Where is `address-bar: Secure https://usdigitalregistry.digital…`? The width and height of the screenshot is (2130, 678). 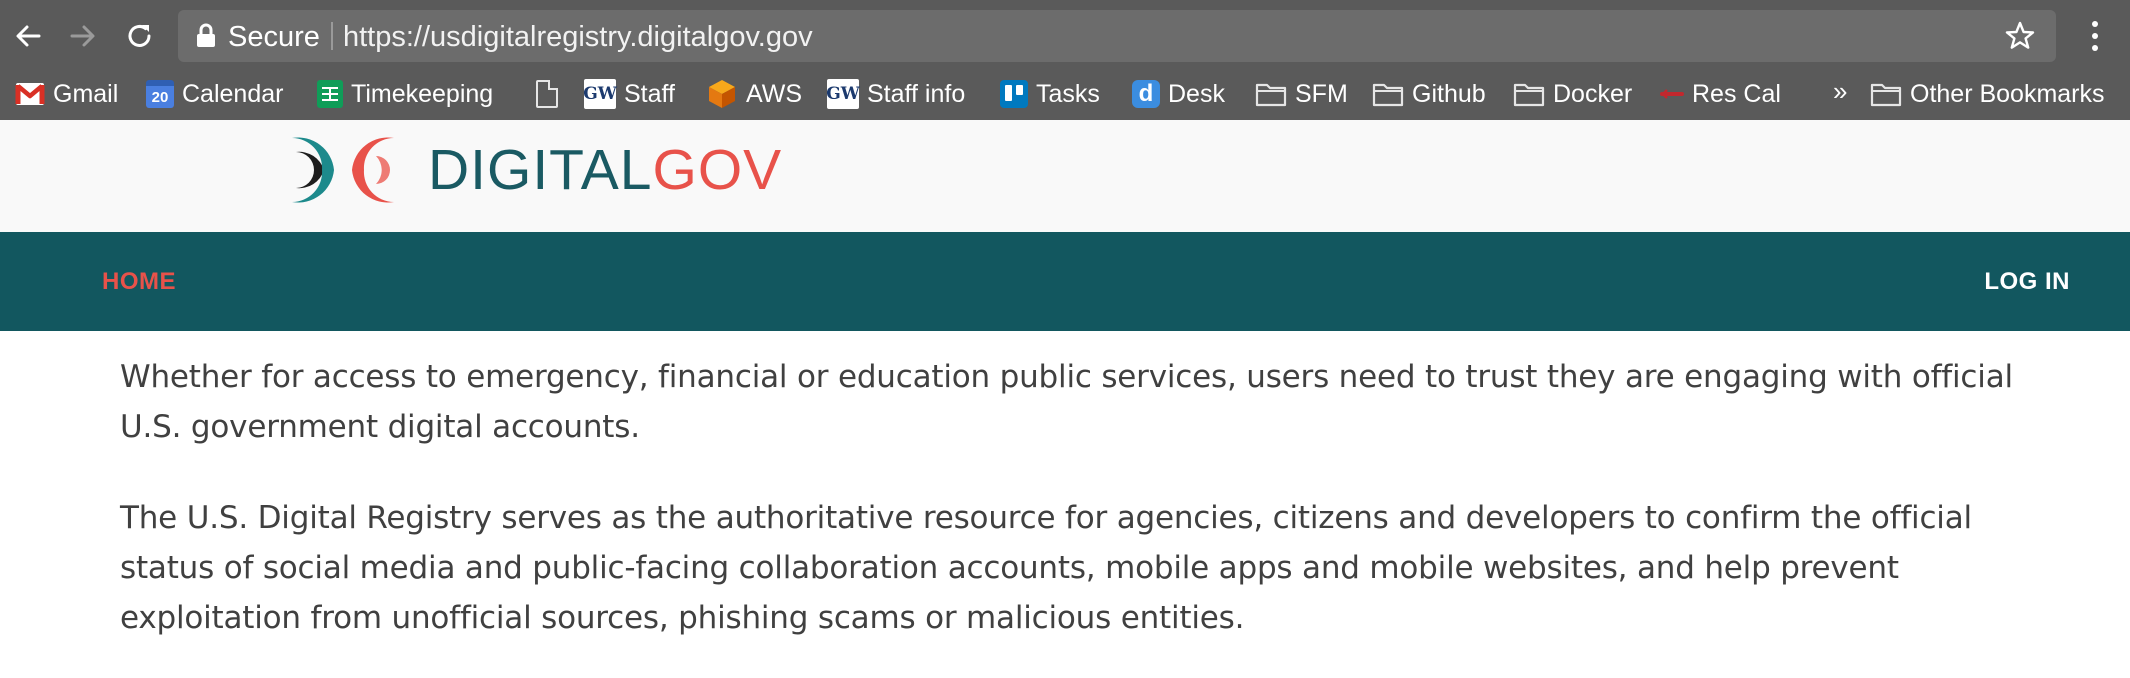 address-bar: Secure https://usdigitalregistry.digital… is located at coordinates (1117, 36).